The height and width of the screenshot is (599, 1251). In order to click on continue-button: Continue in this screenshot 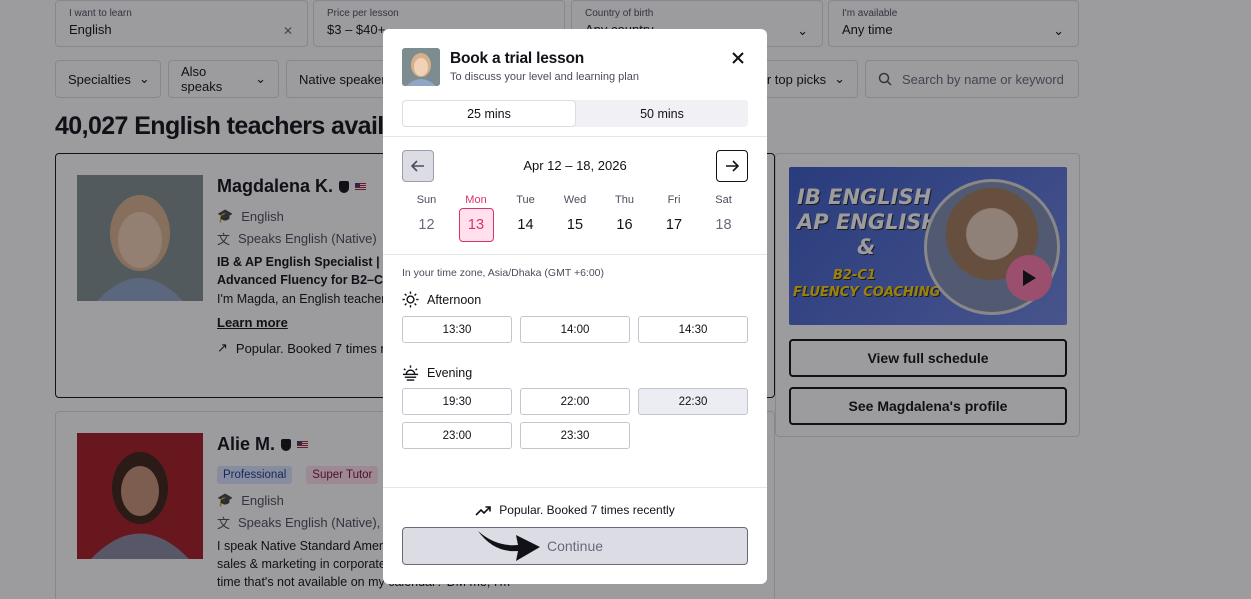, I will do `click(575, 546)`.